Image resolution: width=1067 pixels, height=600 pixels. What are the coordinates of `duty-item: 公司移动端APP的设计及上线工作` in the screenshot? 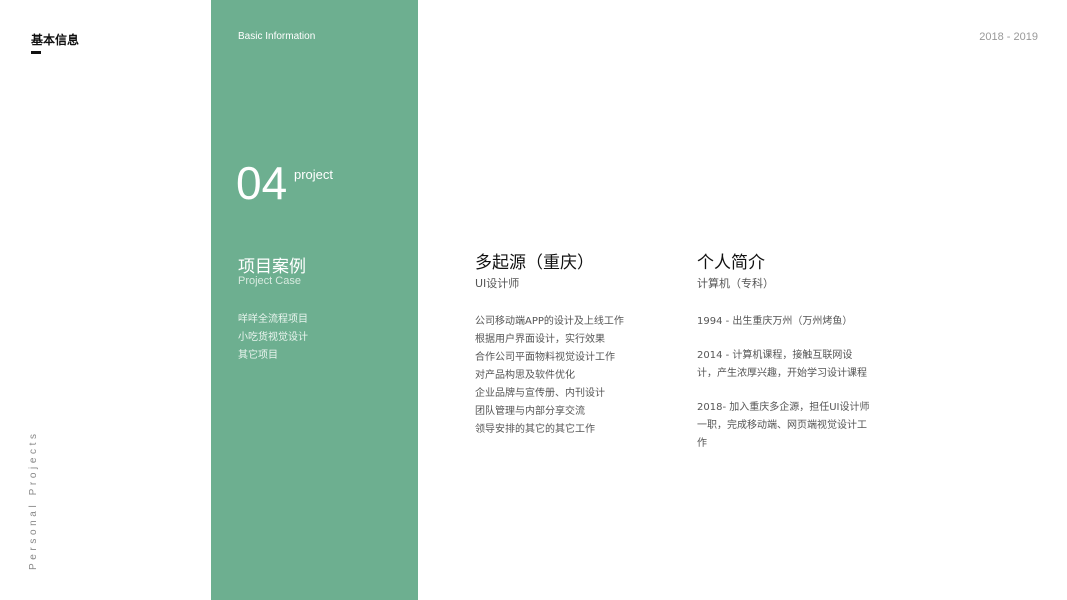 It's located at (549, 321).